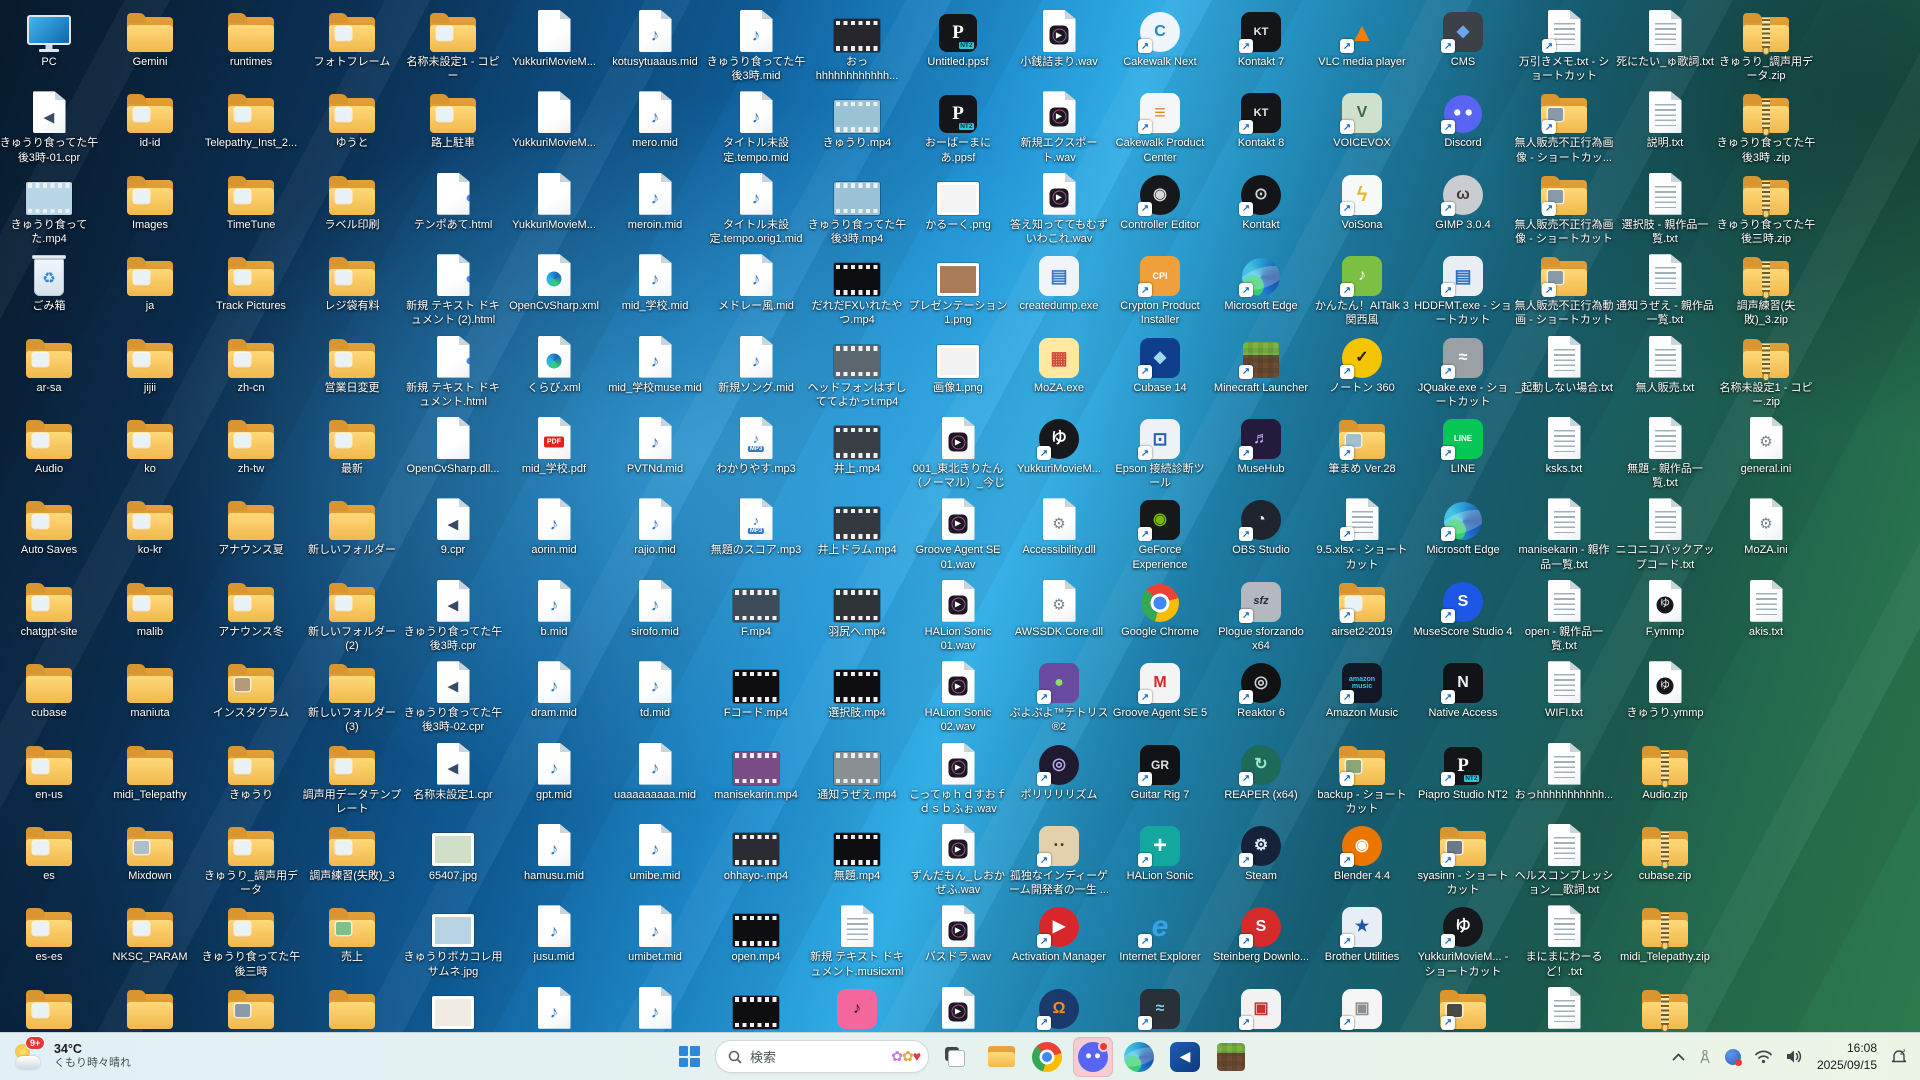 The height and width of the screenshot is (1080, 1920). Describe the element at coordinates (251, 38) in the screenshot. I see `desktop-icon: runtimes` at that location.